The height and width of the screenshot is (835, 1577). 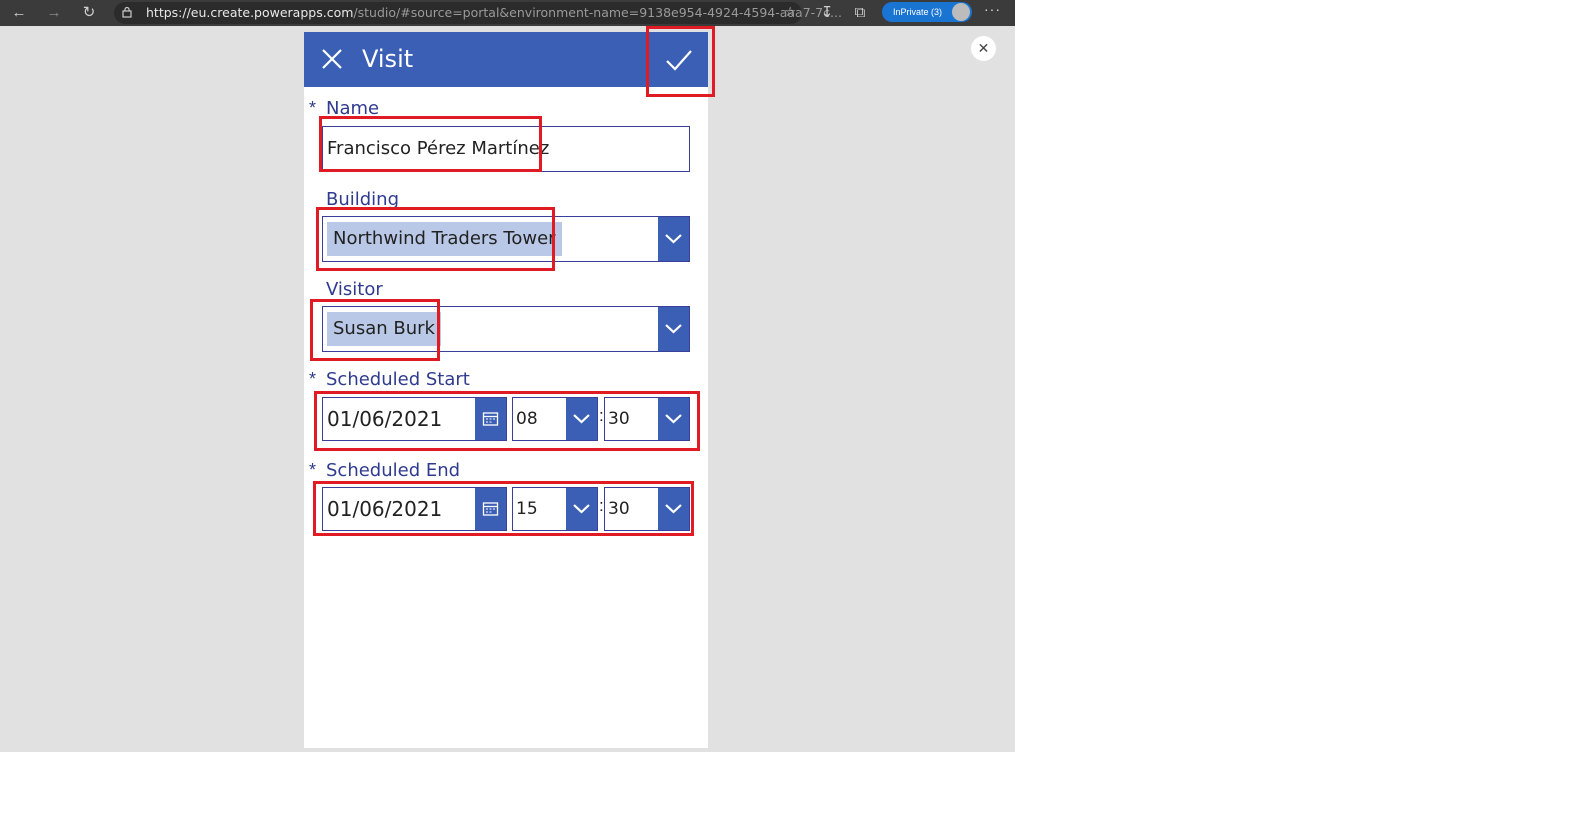 What do you see at coordinates (619, 509) in the screenshot?
I see `end-minute-value: 30` at bounding box center [619, 509].